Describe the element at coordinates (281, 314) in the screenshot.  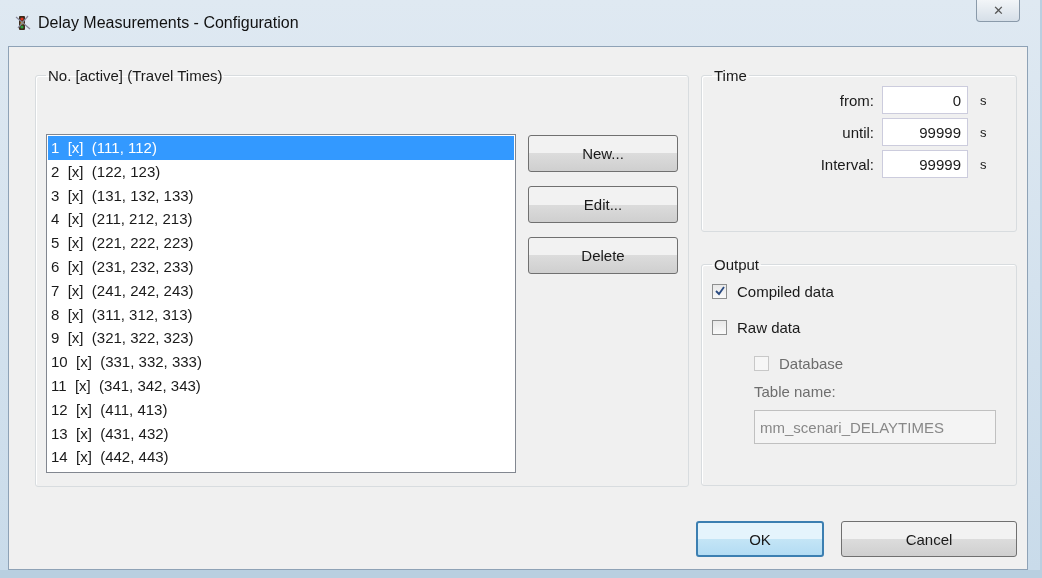
I see `list-item: 8 [x] (311, 312, 313)` at that location.